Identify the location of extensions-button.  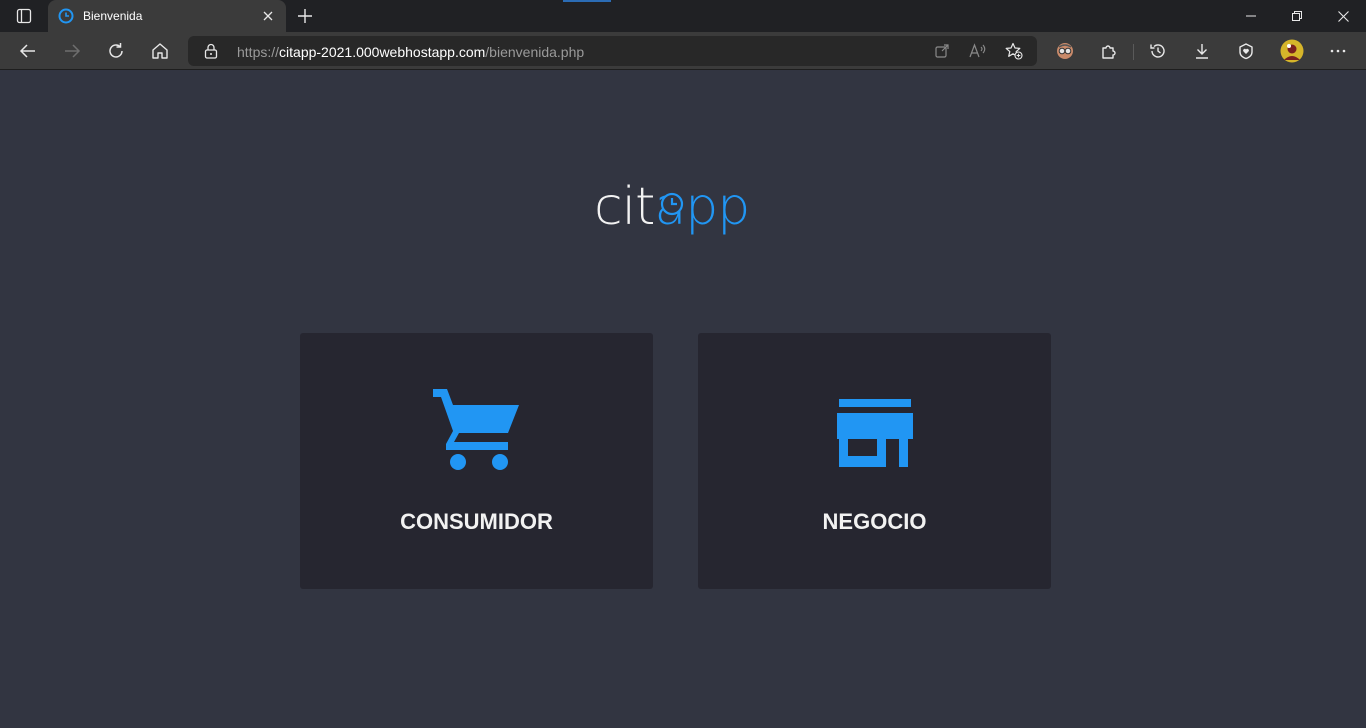
(1109, 51).